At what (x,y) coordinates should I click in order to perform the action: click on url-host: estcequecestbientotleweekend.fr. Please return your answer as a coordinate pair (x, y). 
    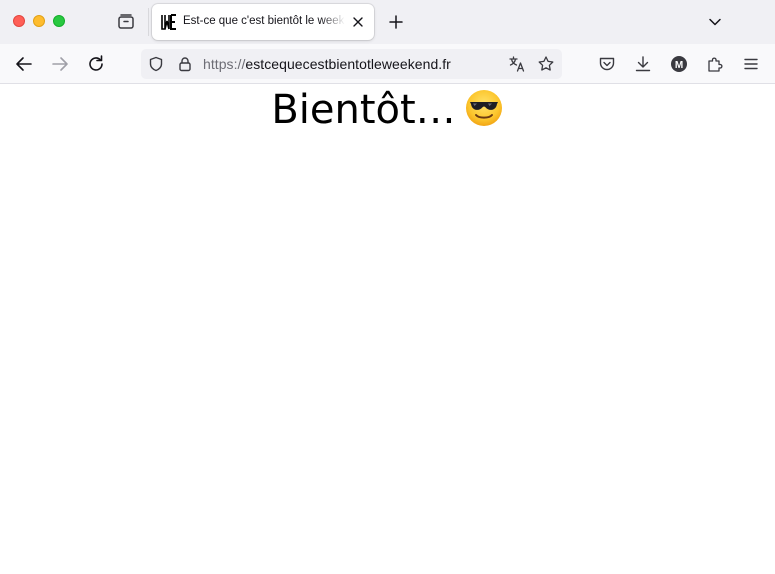
    Looking at the image, I should click on (348, 64).